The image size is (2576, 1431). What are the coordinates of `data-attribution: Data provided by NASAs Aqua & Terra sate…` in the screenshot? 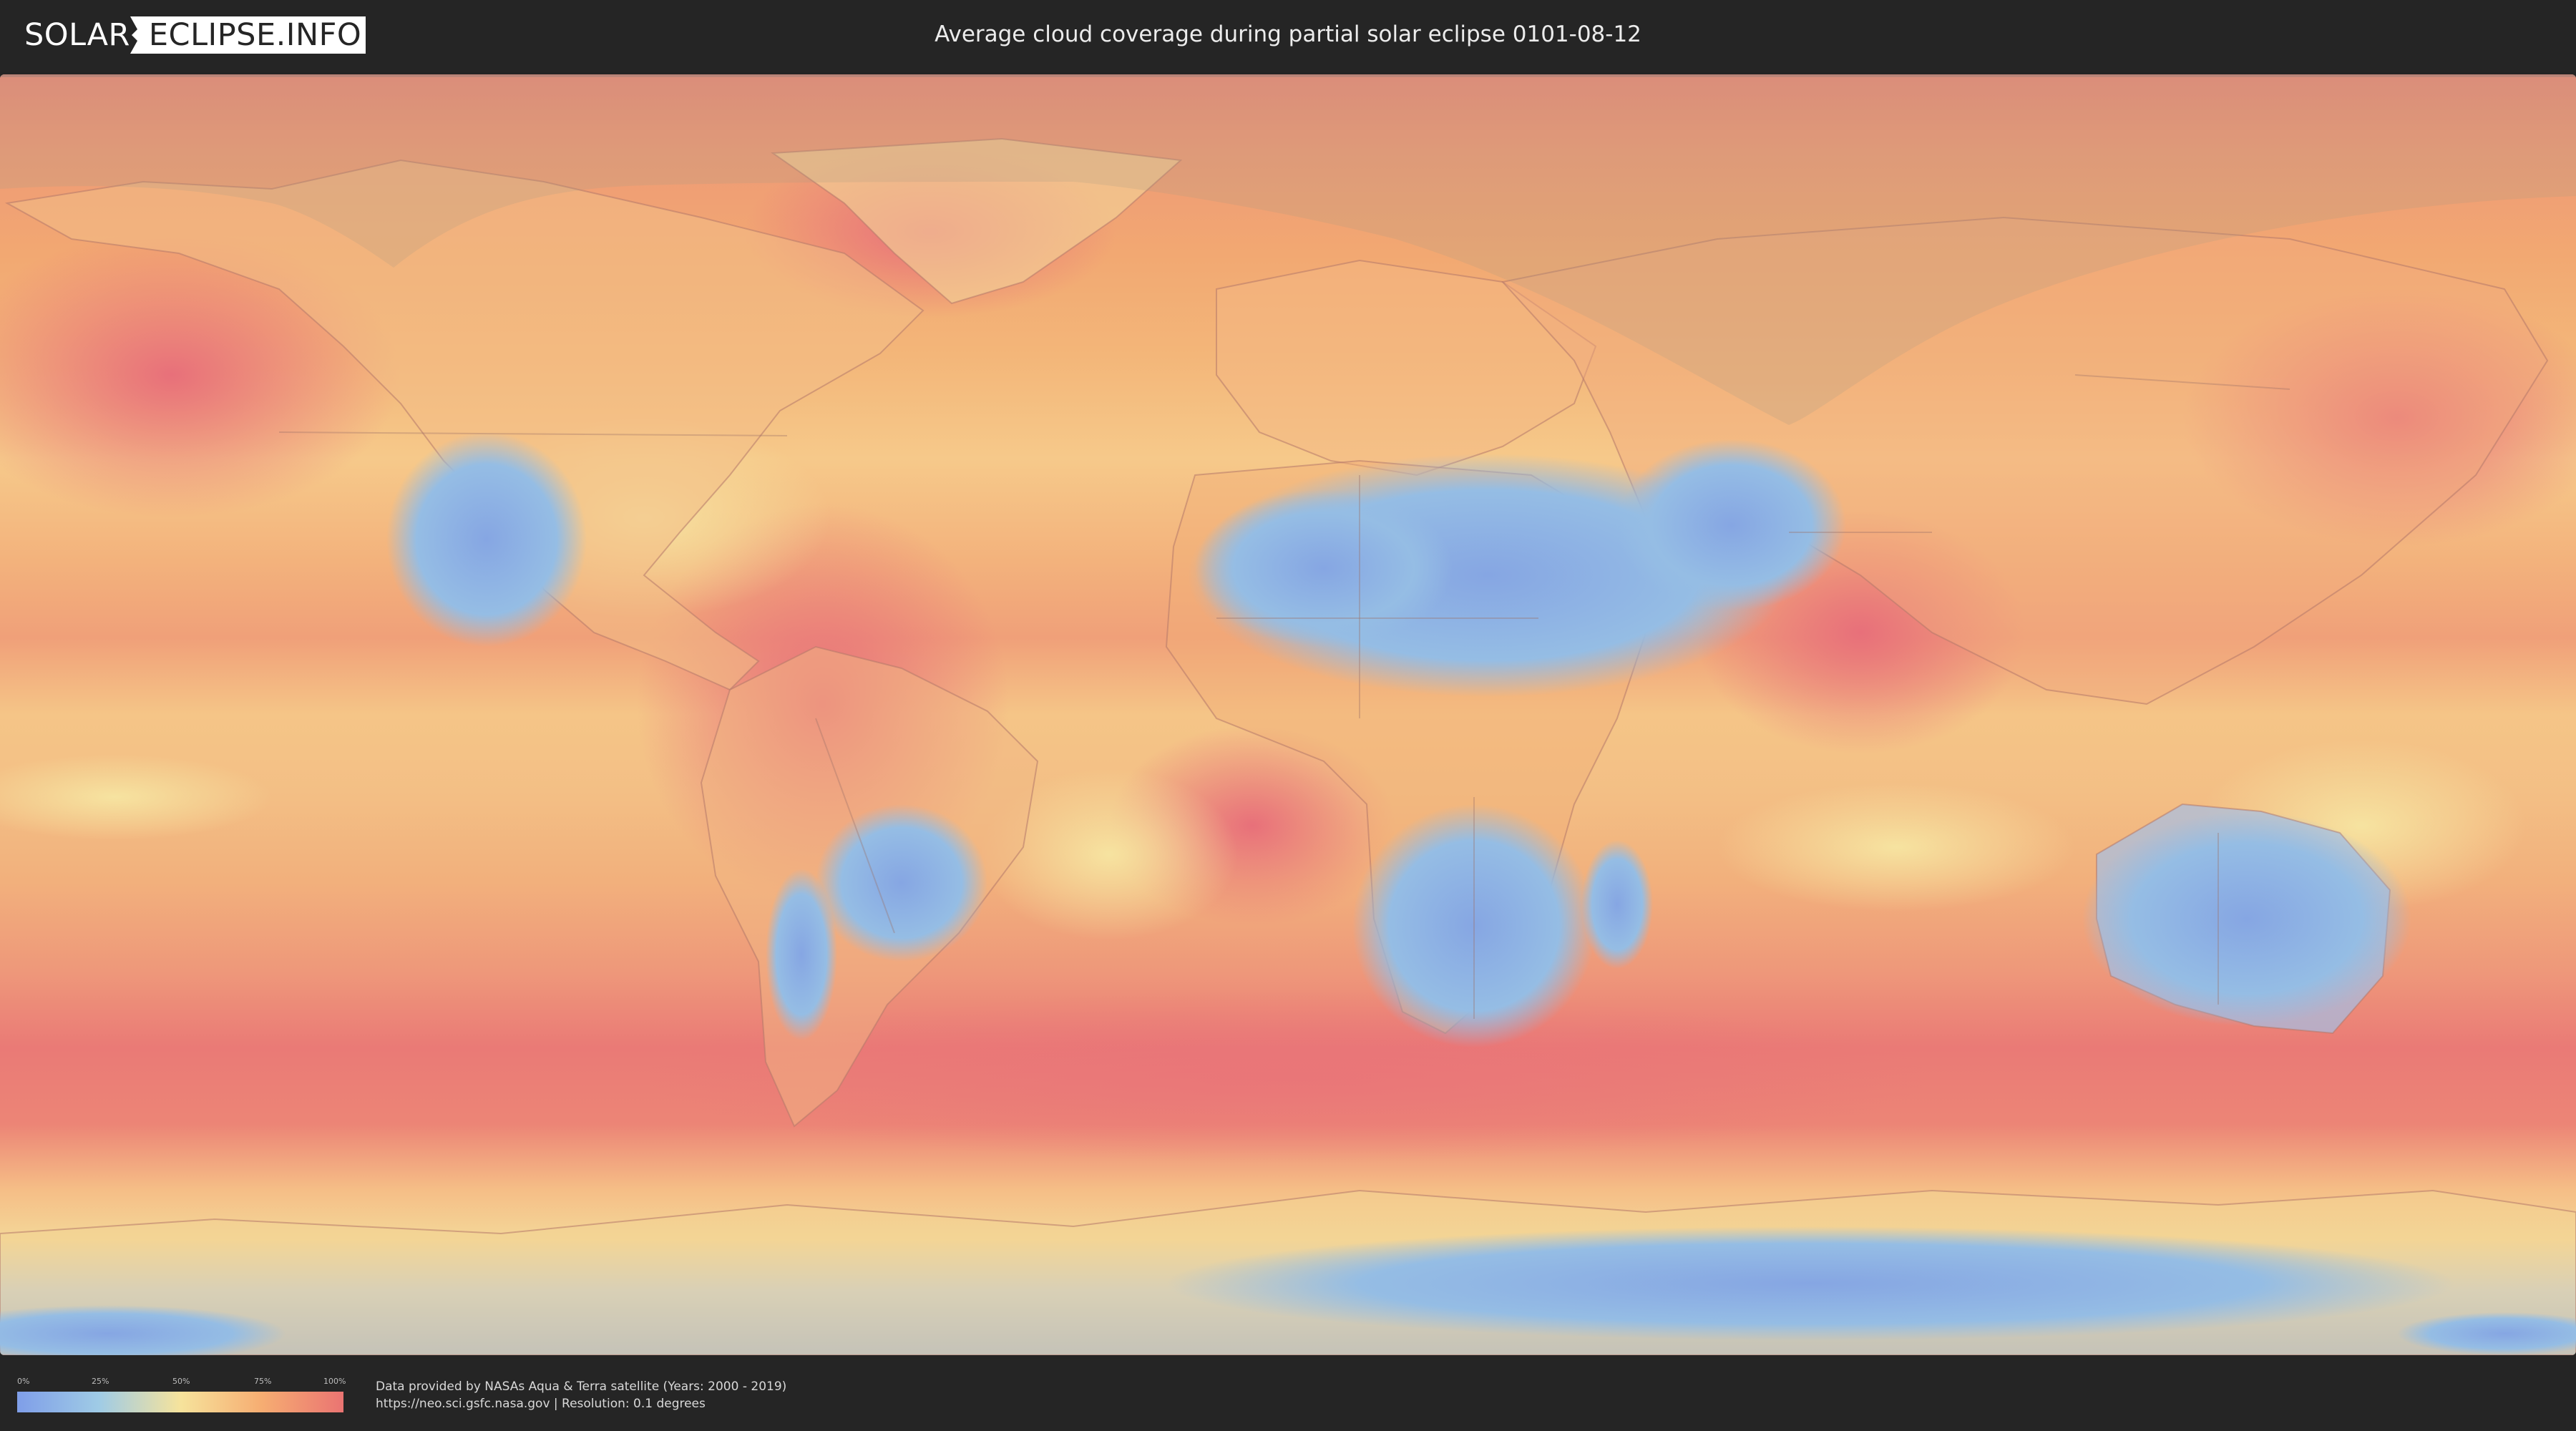 It's located at (581, 1395).